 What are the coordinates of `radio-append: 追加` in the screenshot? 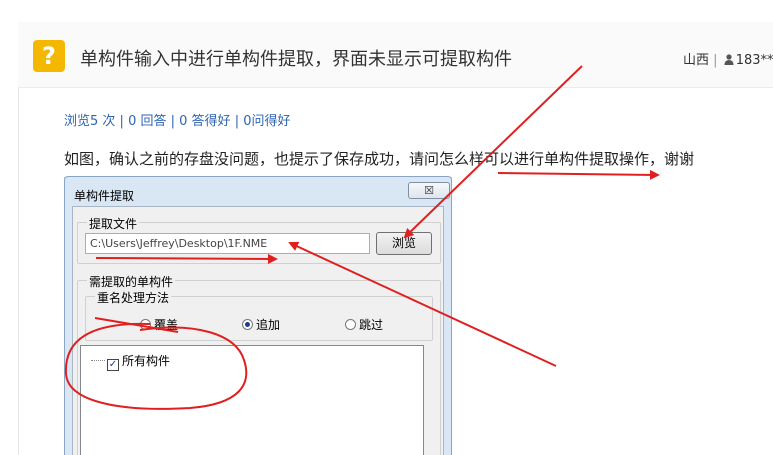 It's located at (261, 324).